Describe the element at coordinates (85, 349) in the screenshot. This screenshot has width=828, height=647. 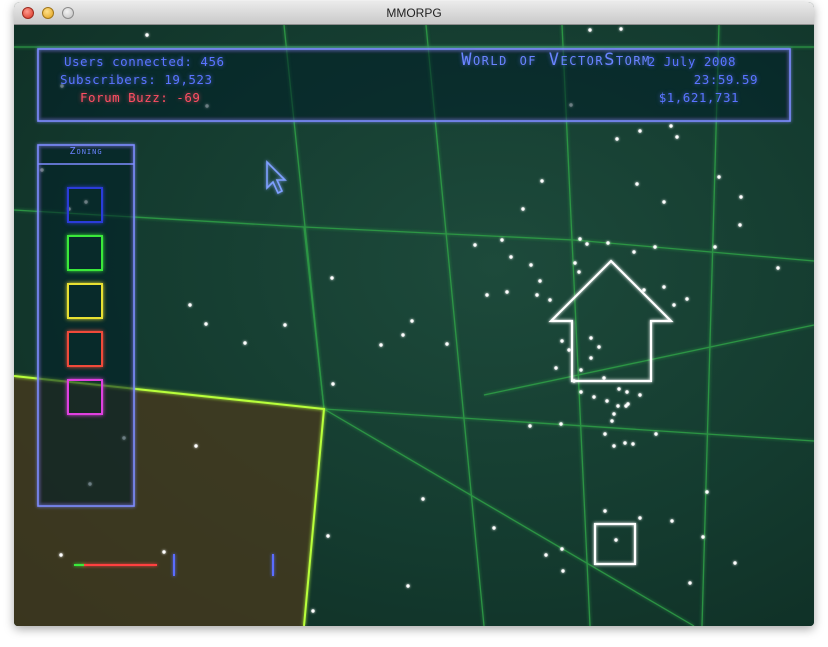
I see `zone-swatch-red` at that location.